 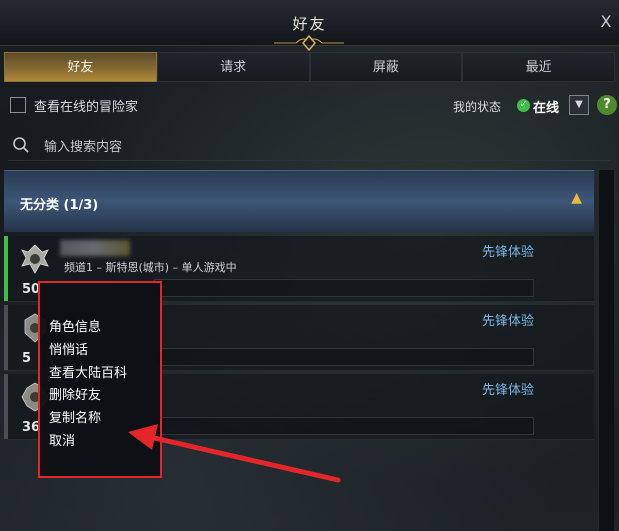 I want to click on window-titlebar: 好友 X, so click(x=309, y=26).